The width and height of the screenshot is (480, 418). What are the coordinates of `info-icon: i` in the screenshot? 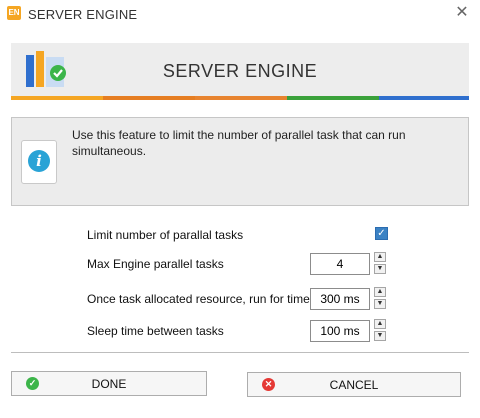 It's located at (39, 161).